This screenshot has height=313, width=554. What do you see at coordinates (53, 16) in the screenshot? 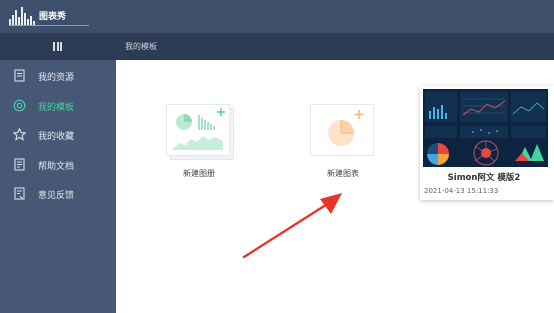
I see `app-name: 图表秀` at bounding box center [53, 16].